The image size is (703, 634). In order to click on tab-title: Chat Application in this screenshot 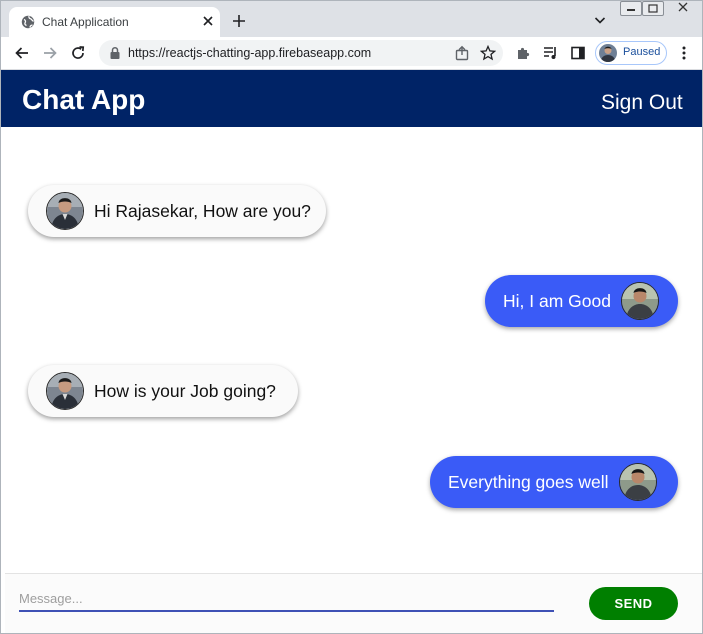, I will do `click(85, 22)`.